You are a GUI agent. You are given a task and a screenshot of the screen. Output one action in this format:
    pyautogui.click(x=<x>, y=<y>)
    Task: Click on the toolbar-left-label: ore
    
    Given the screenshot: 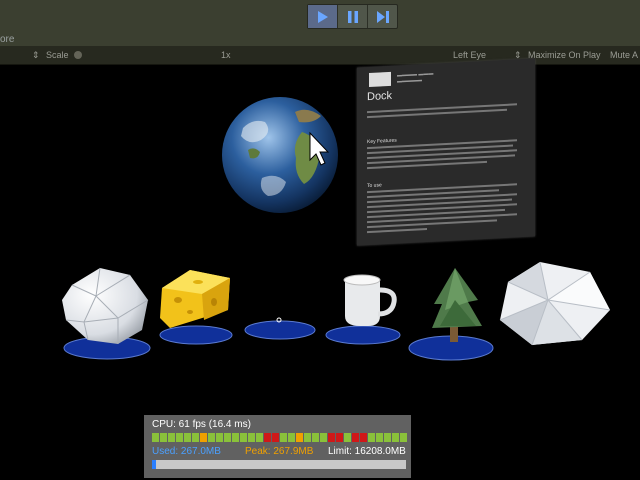 What is the action you would take?
    pyautogui.click(x=7, y=39)
    